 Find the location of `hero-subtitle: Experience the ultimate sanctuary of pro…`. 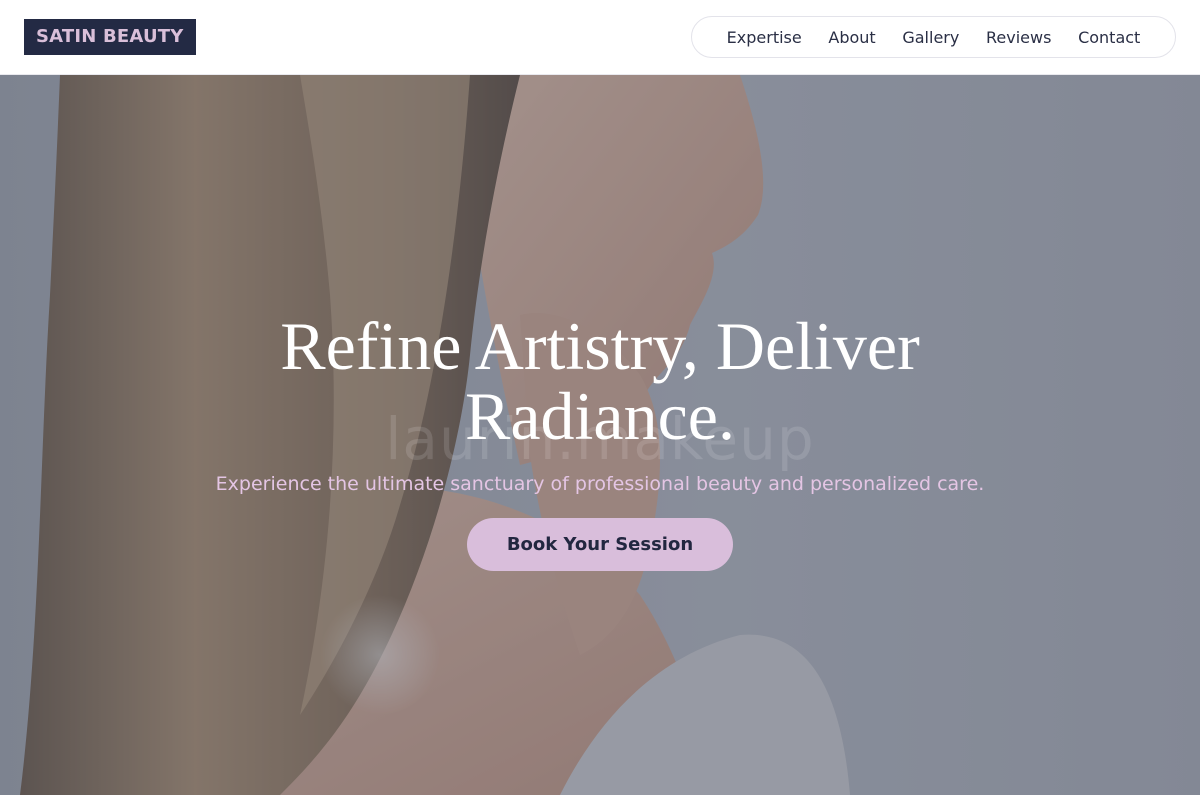

hero-subtitle: Experience the ultimate sanctuary of pro… is located at coordinates (600, 484).